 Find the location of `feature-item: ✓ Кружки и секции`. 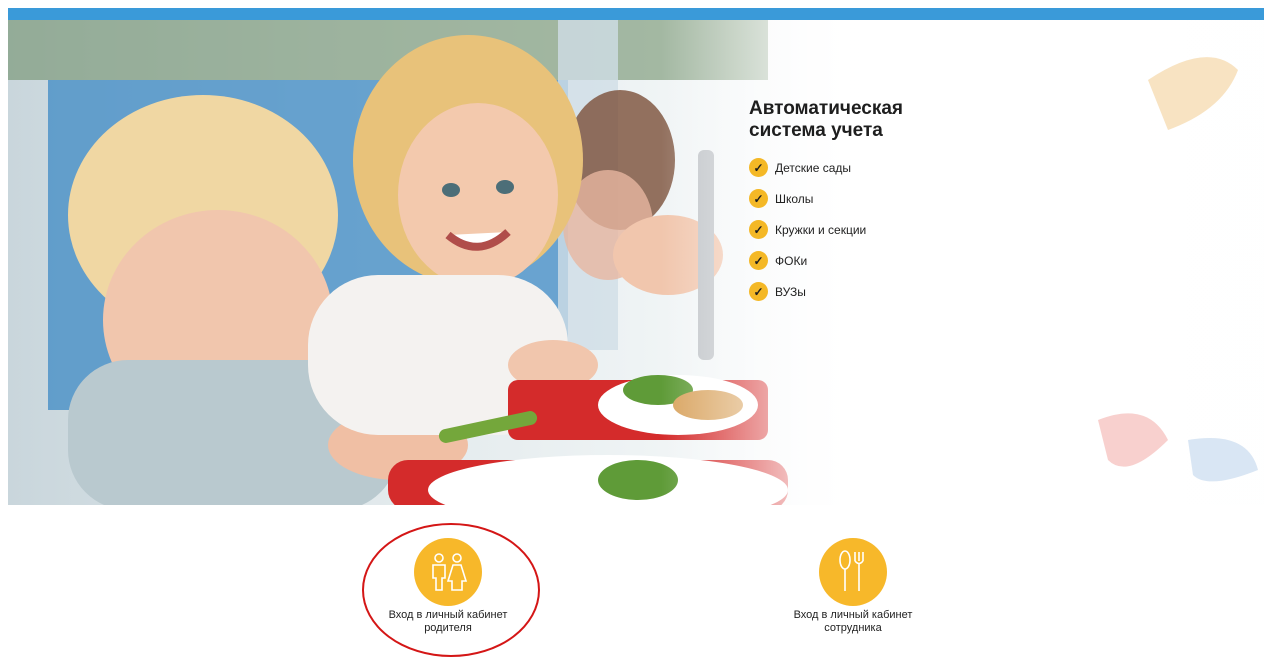

feature-item: ✓ Кружки и секции is located at coordinates (879, 229).